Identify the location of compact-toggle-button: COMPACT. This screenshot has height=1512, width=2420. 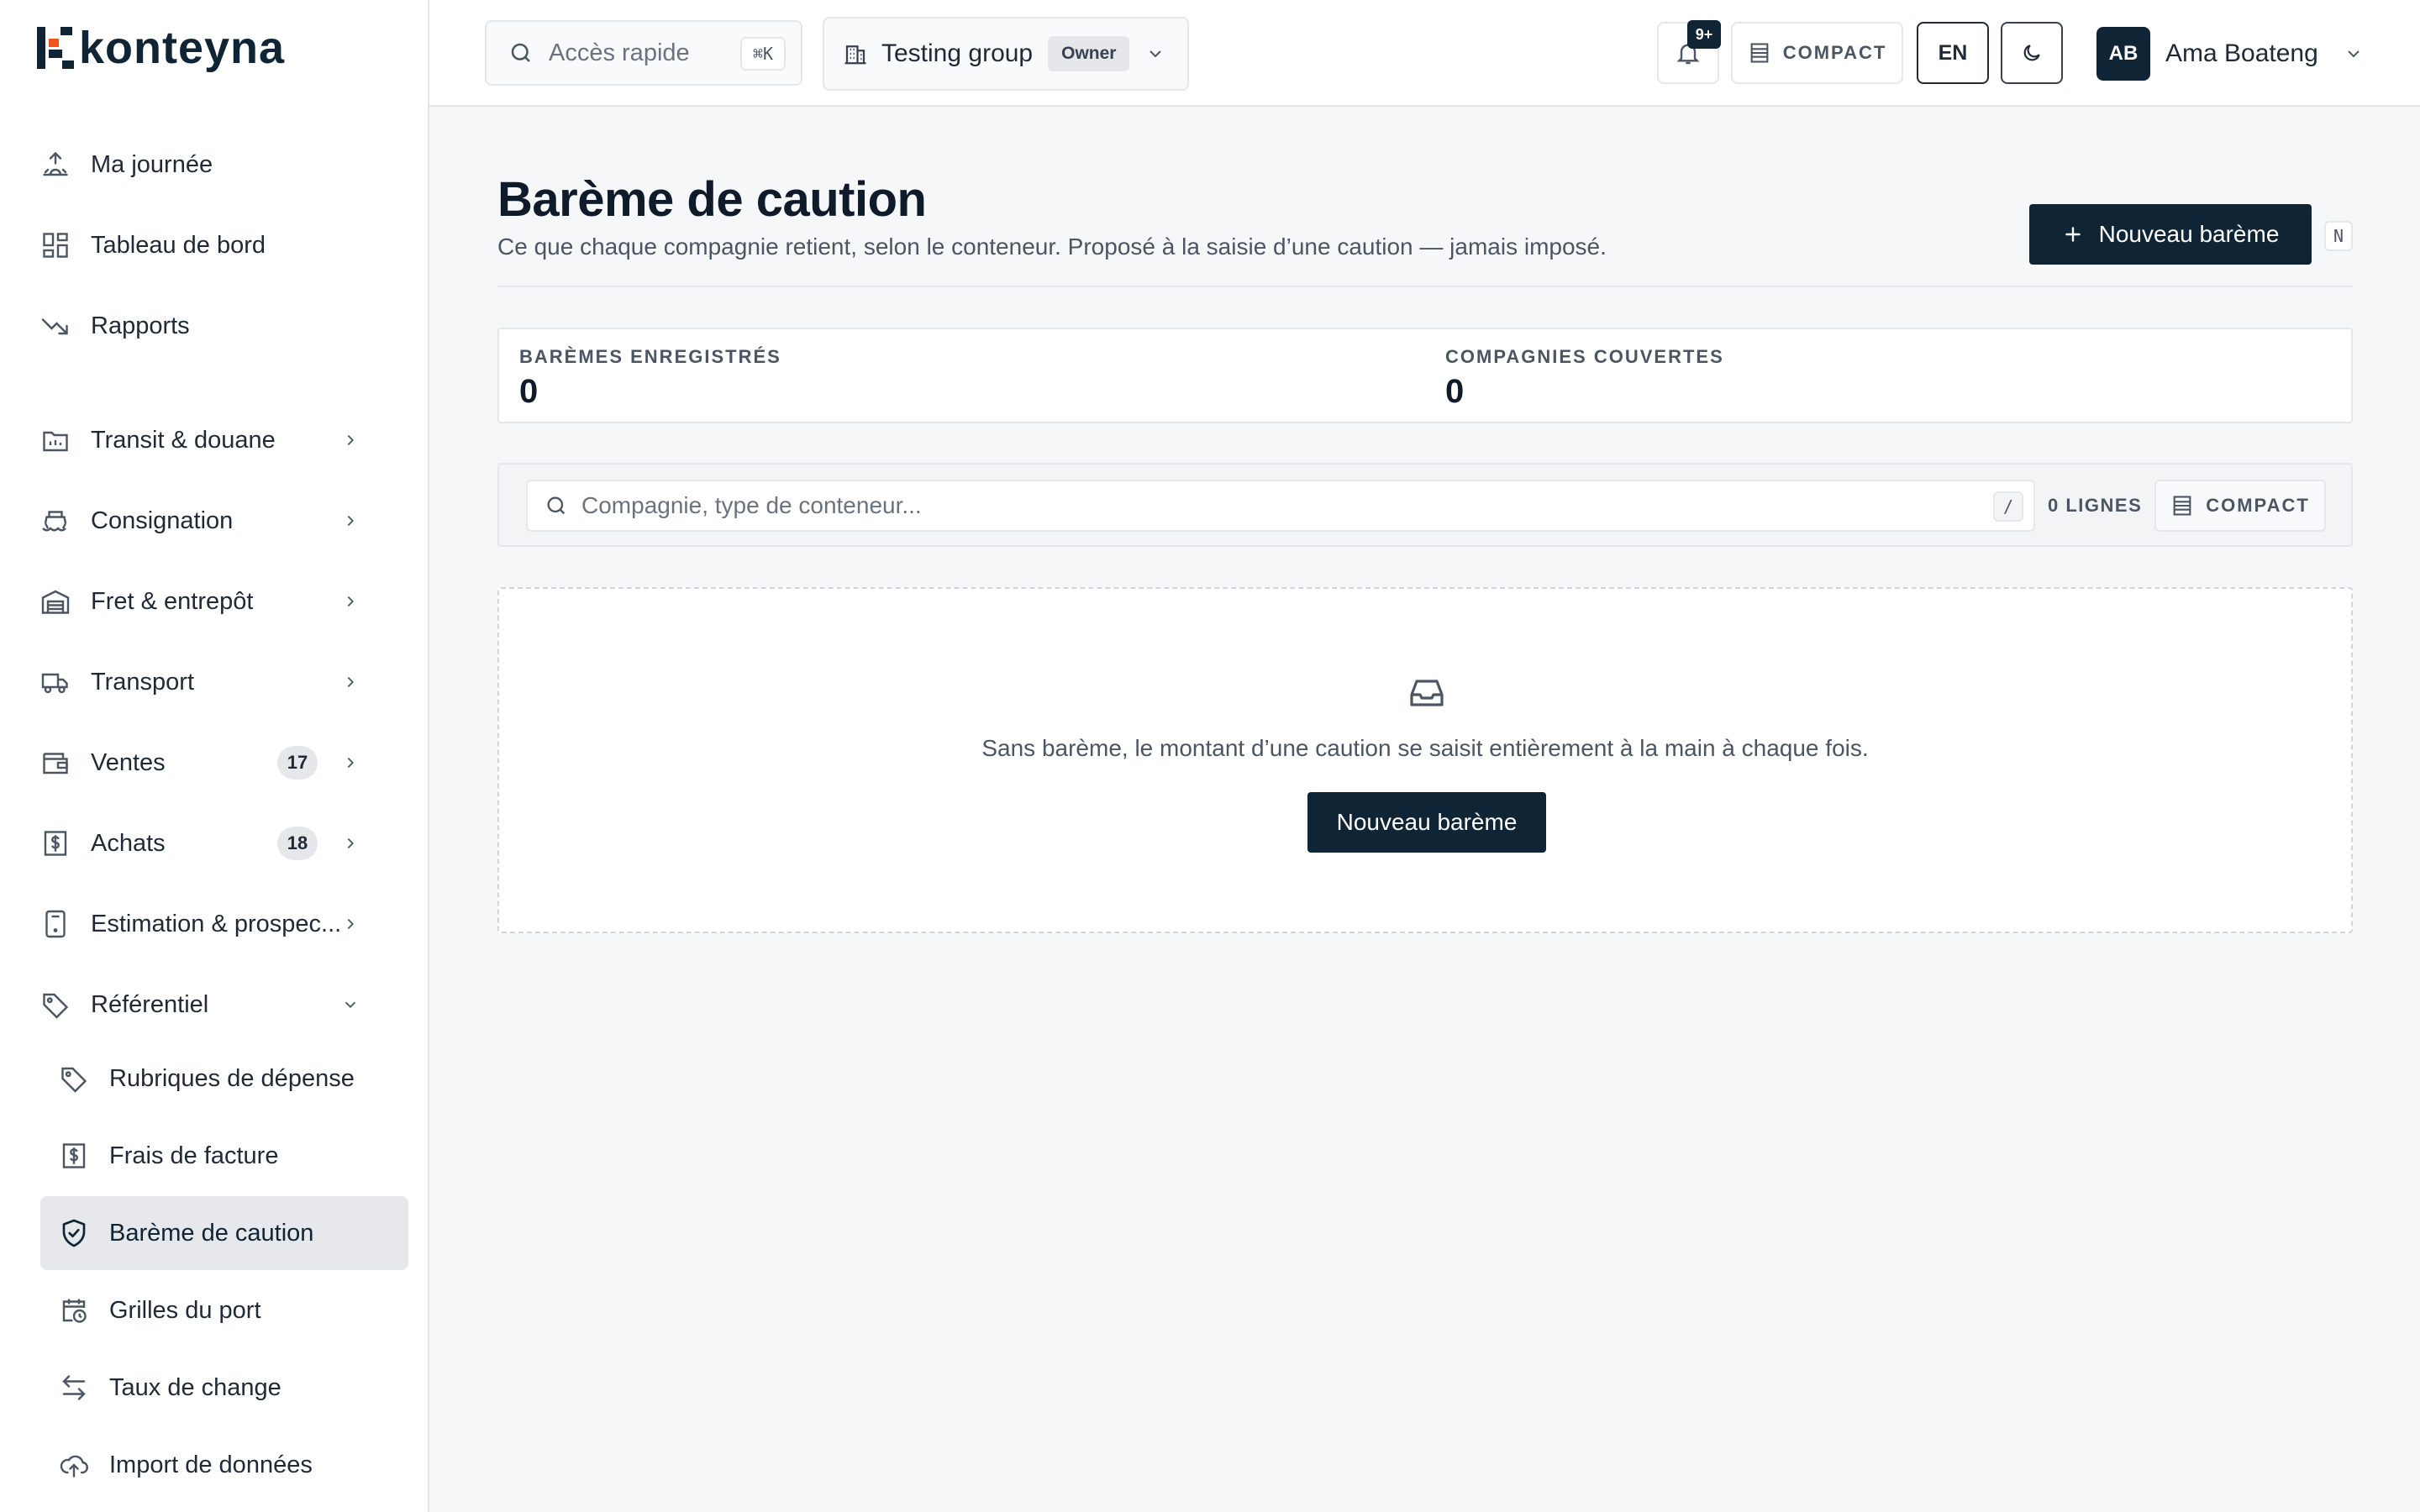
(1817, 53).